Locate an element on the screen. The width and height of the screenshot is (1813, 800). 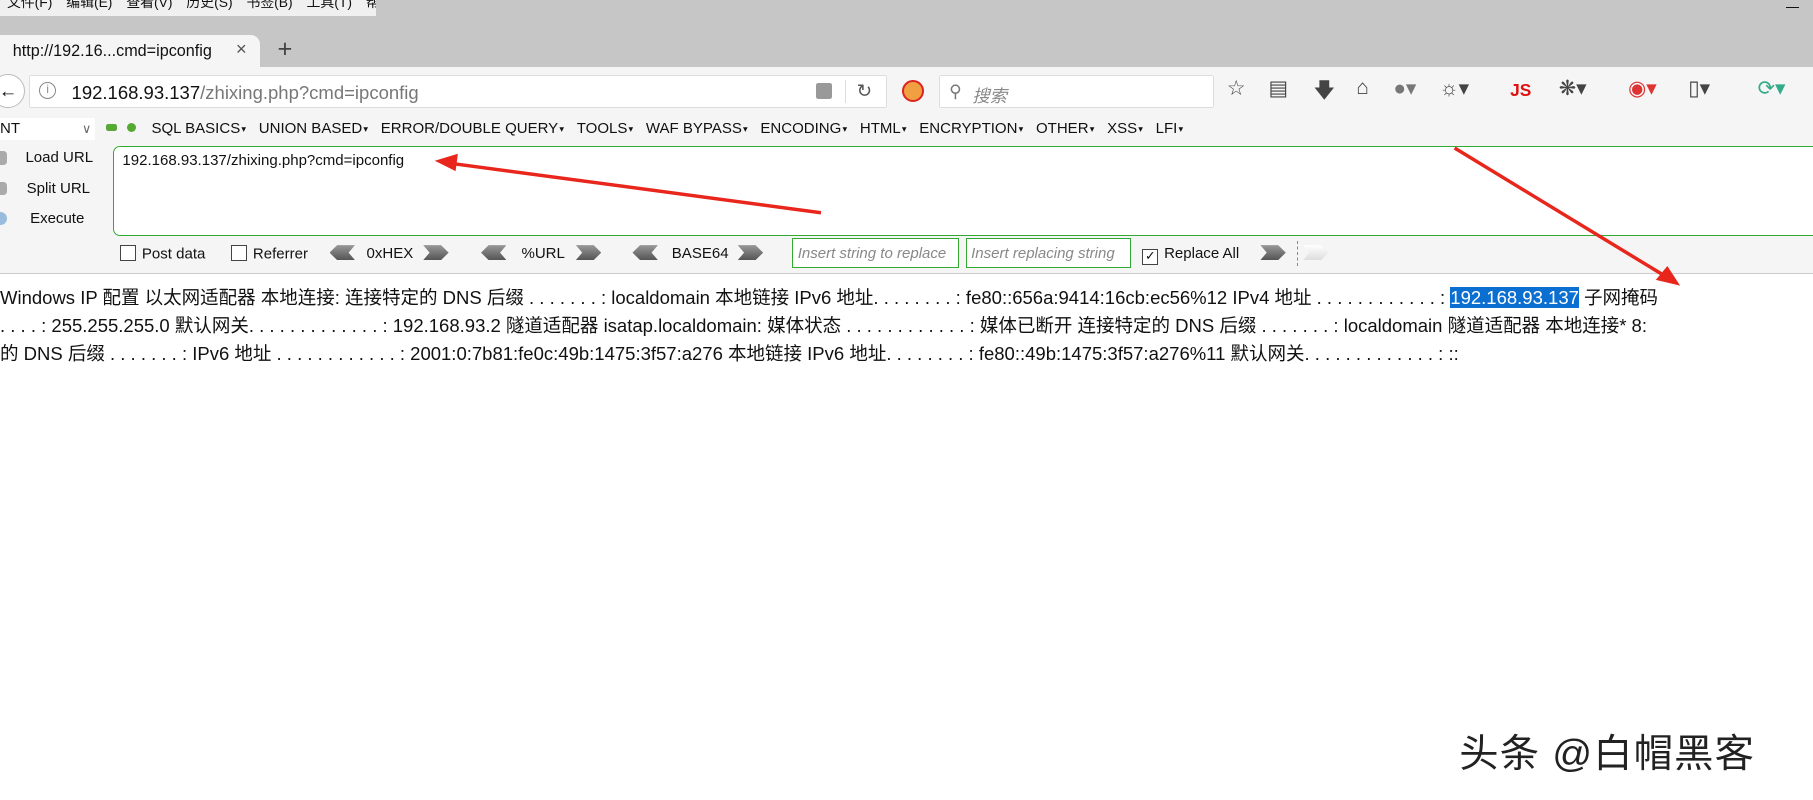
watermark: 头条 @白帽黑客 is located at coordinates (1607, 753).